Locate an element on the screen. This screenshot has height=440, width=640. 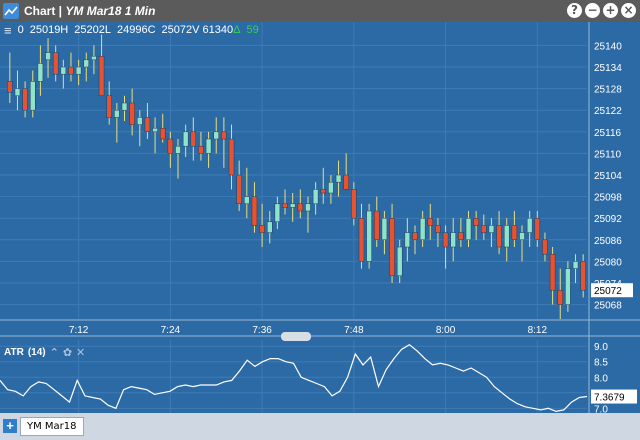
price-tick-label: 25080 is located at coordinates (608, 262).